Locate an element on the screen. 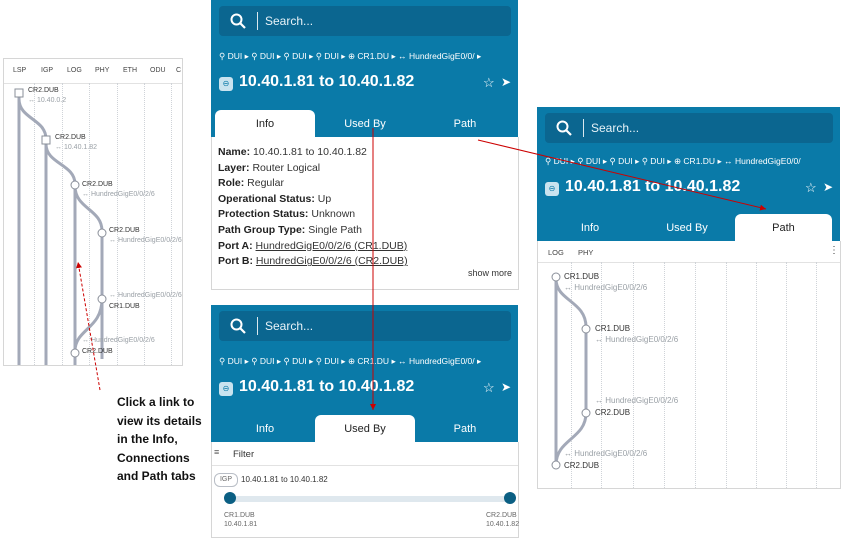 The image size is (841, 538). filter-icon: ≡ is located at coordinates (217, 452).